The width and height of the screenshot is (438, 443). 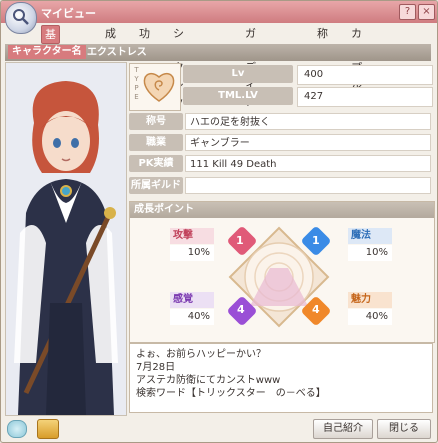 I want to click on stat-attack-label: 攻撃, so click(x=192, y=236).